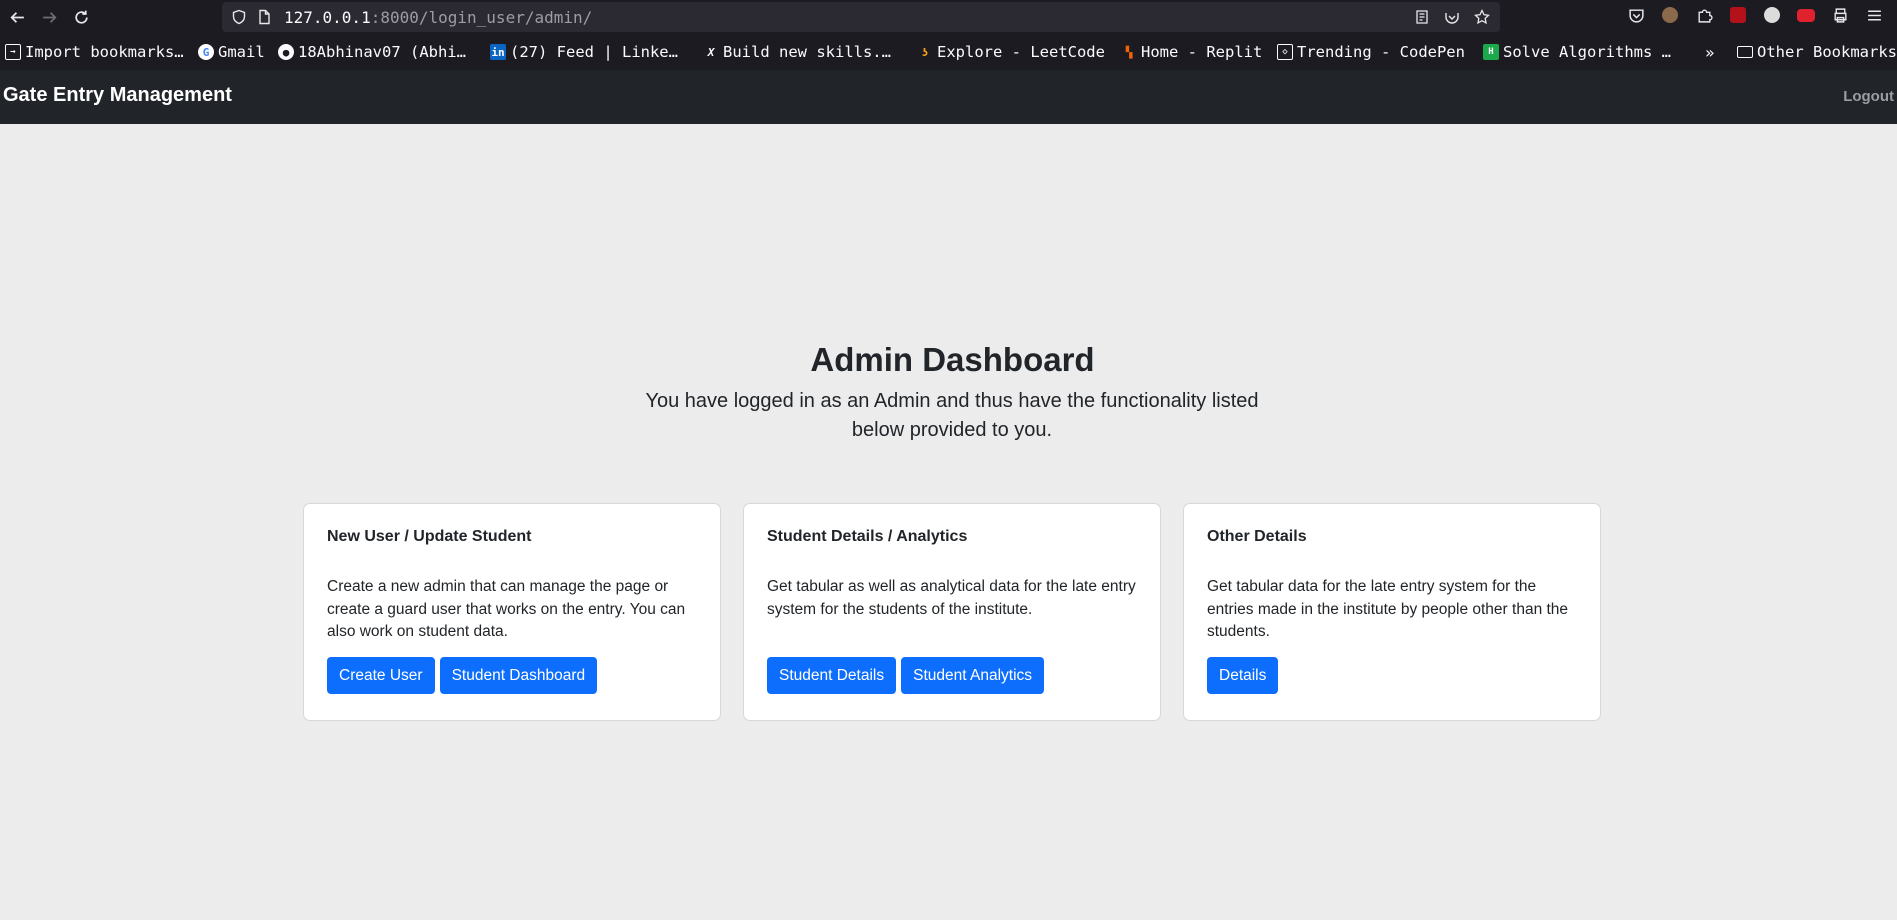  I want to click on folder-icon, so click(1745, 52).